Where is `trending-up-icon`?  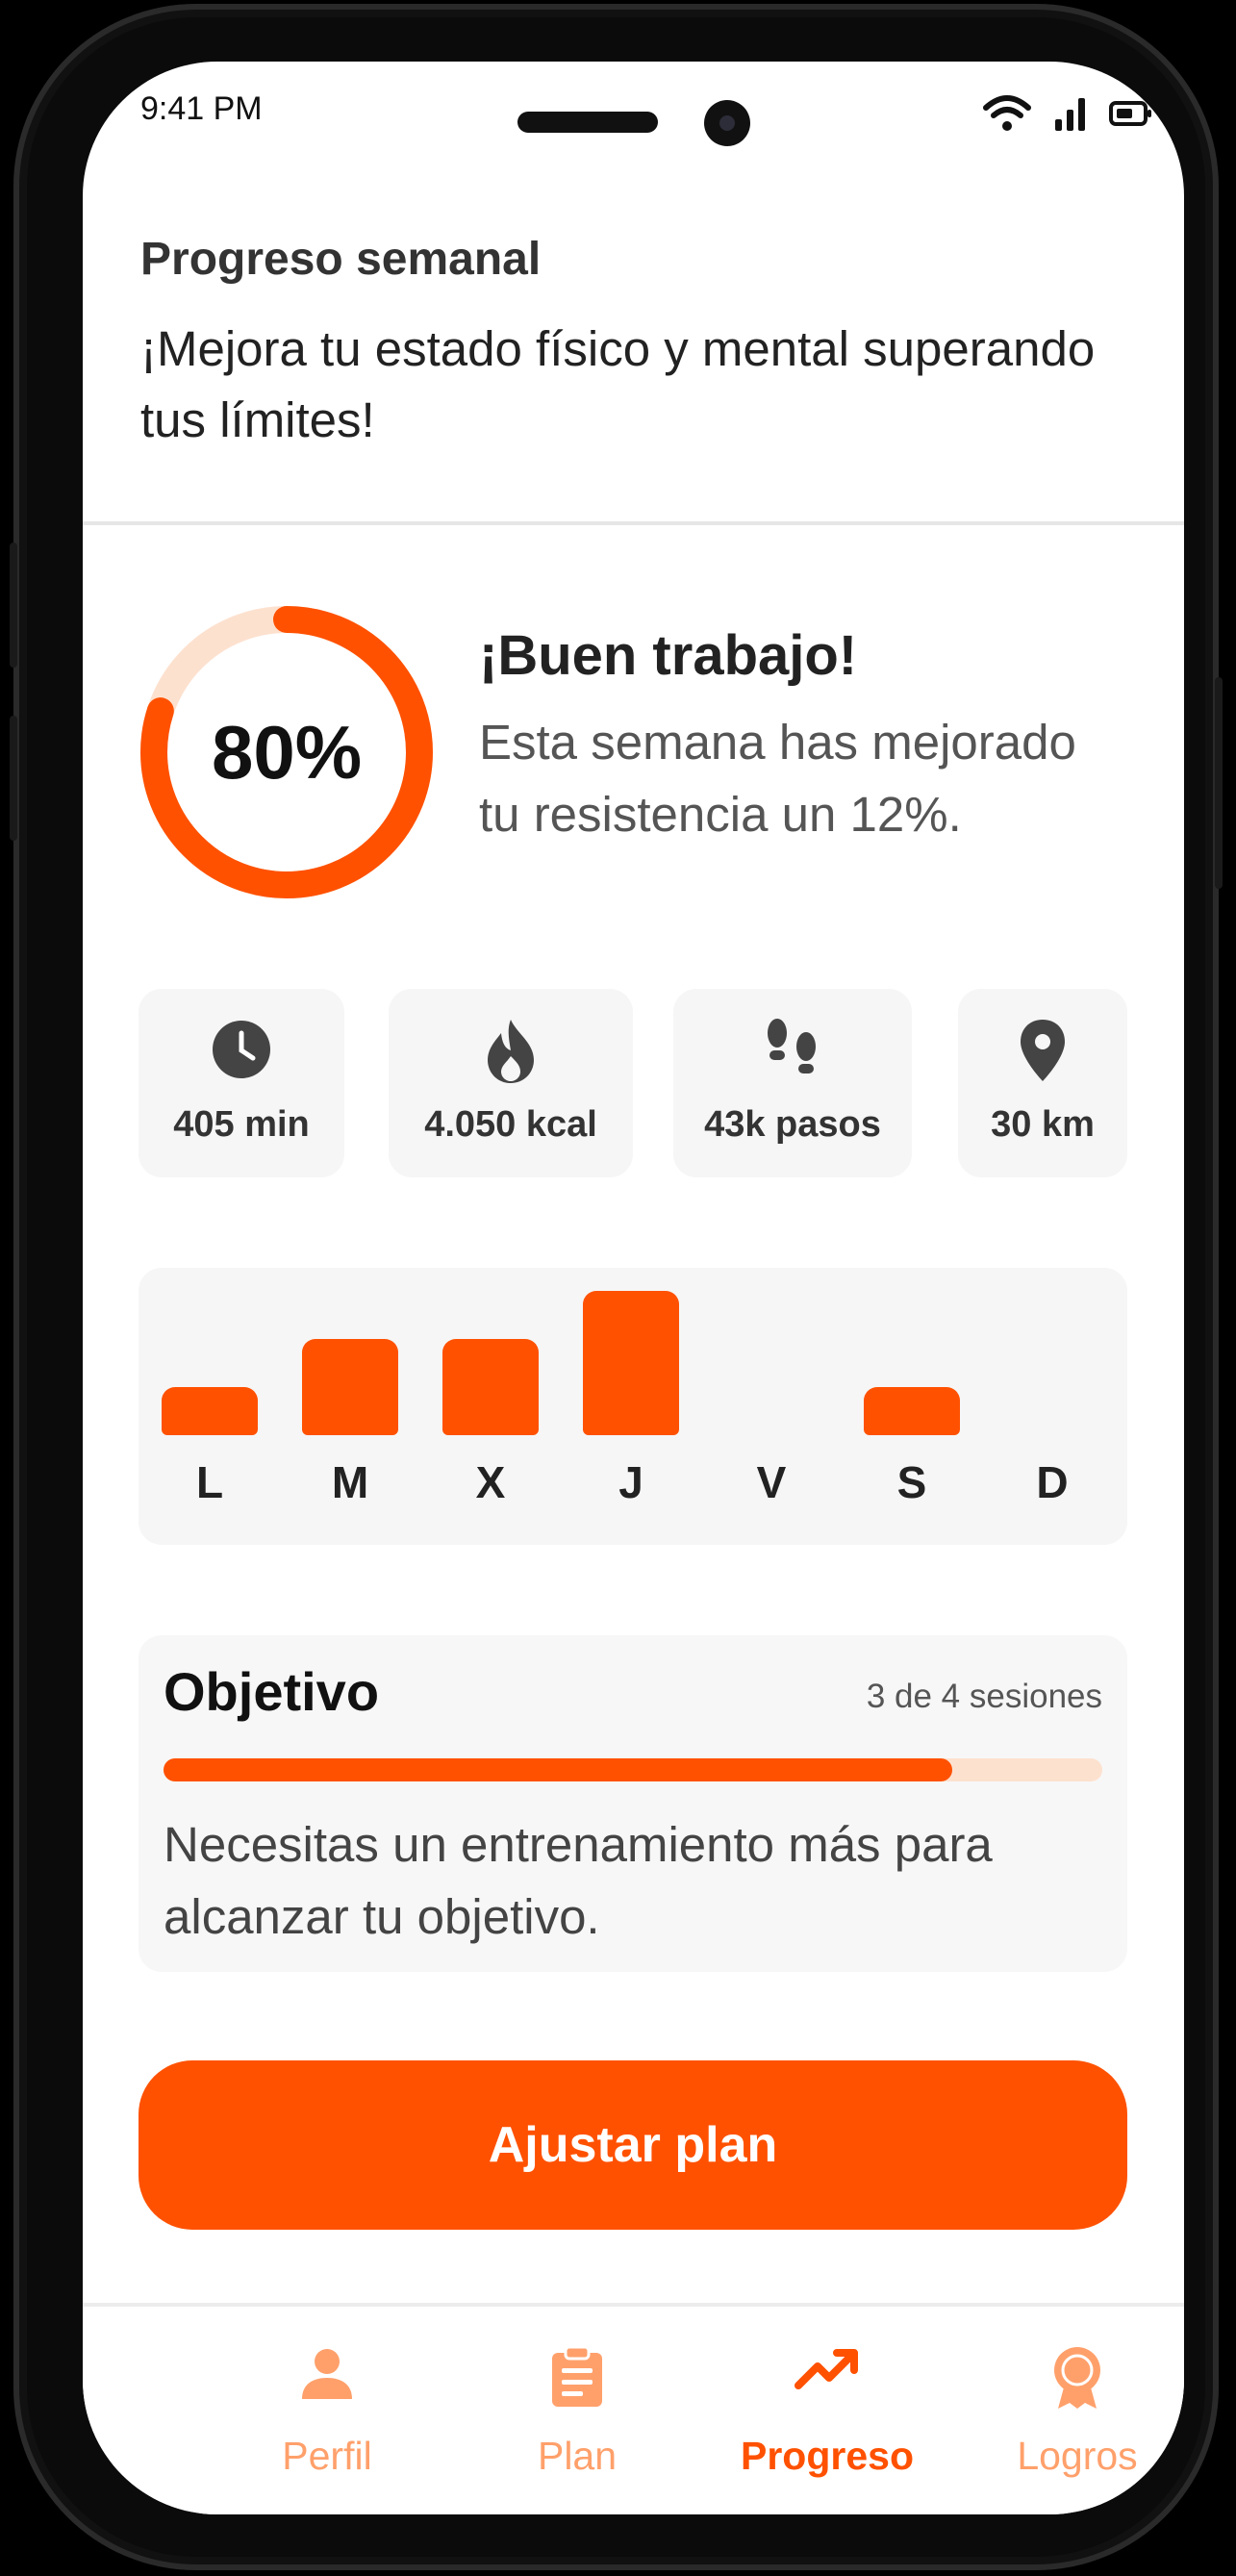 trending-up-icon is located at coordinates (826, 2369).